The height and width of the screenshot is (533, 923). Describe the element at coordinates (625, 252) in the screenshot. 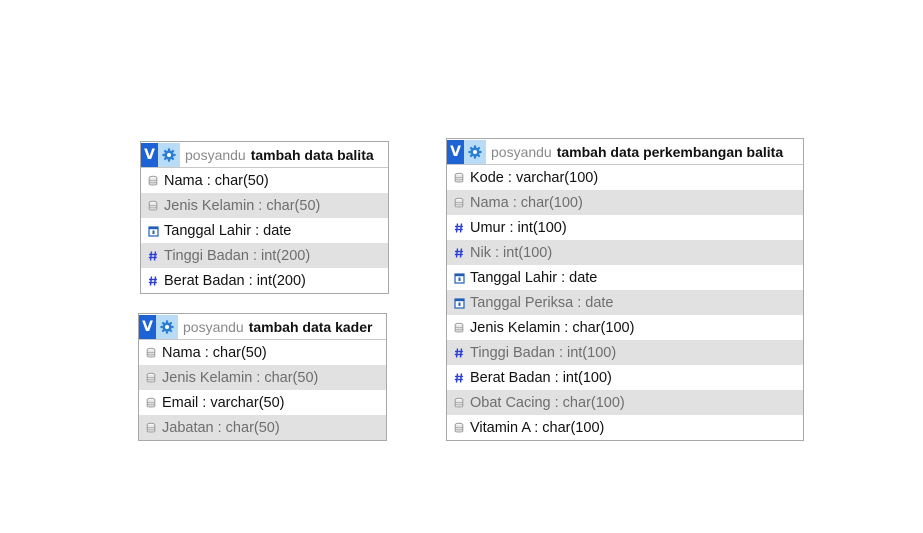

I see `column-row: Nik : int(100)` at that location.